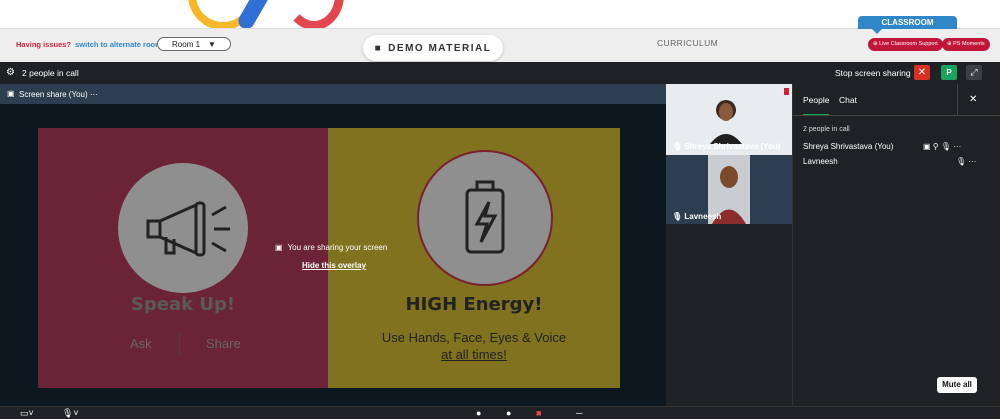 This screenshot has width=1000, height=419. I want to click on panel-header-border, so click(896, 115).